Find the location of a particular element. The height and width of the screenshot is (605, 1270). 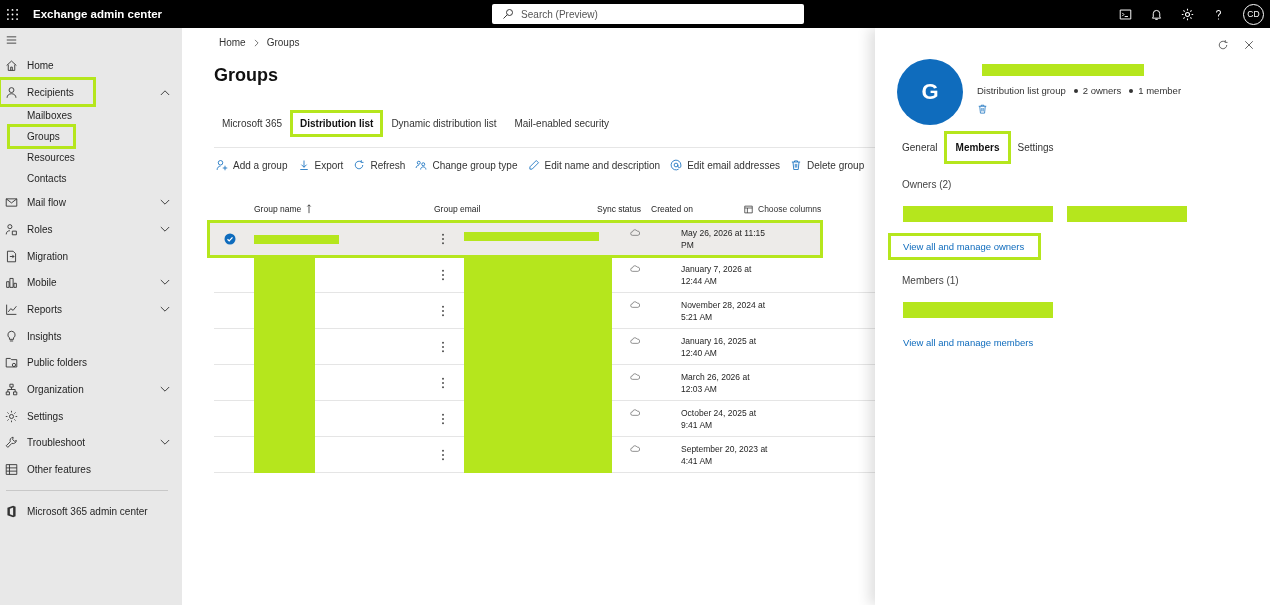

nav-item: Troubleshoot is located at coordinates (46, 443).